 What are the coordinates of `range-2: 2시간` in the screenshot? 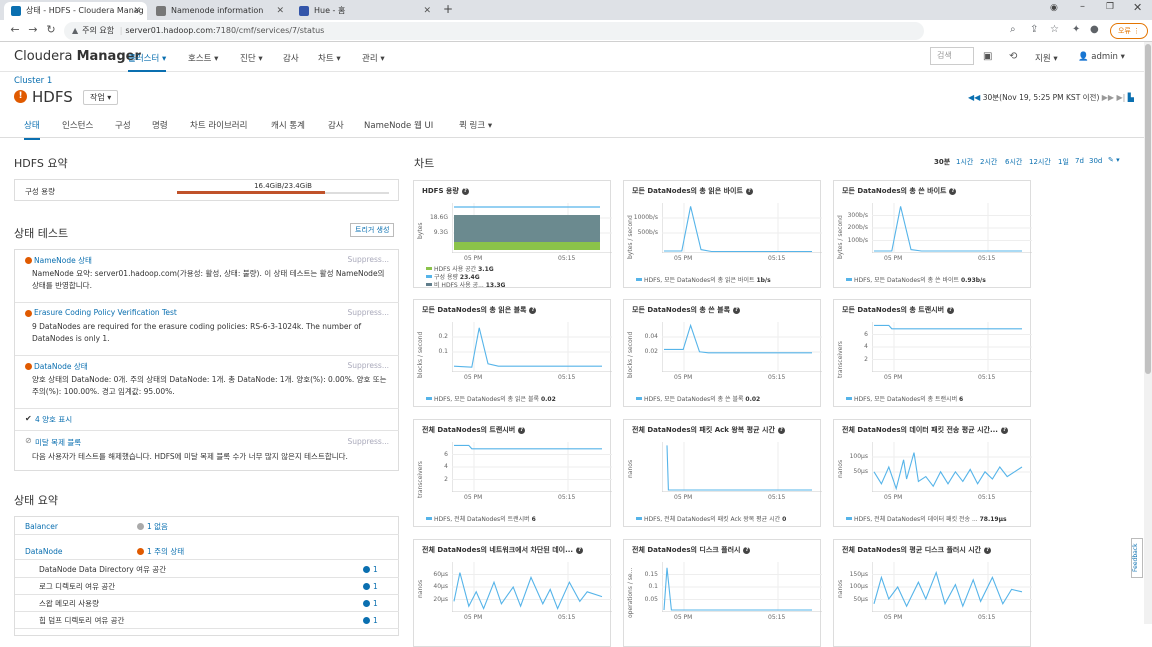 It's located at (988, 162).